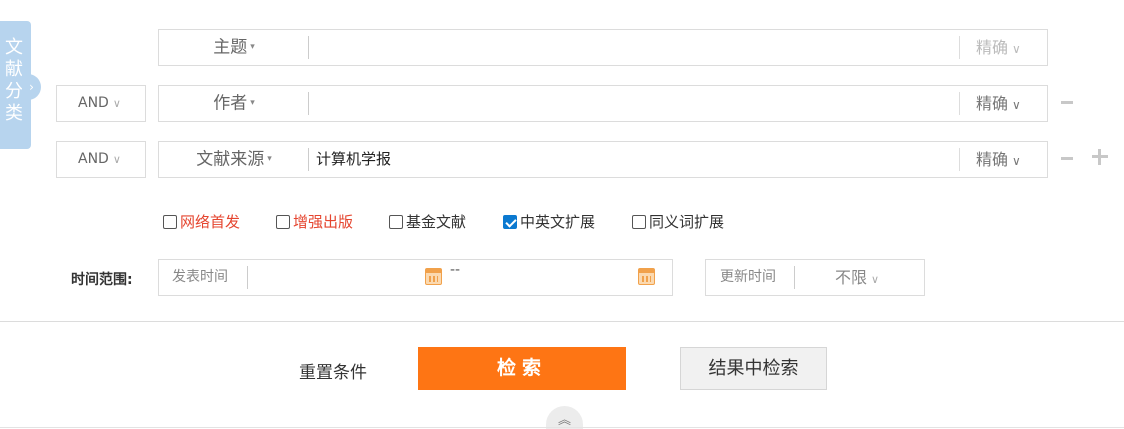  What do you see at coordinates (200, 277) in the screenshot?
I see `publish-date-label: 发表时间` at bounding box center [200, 277].